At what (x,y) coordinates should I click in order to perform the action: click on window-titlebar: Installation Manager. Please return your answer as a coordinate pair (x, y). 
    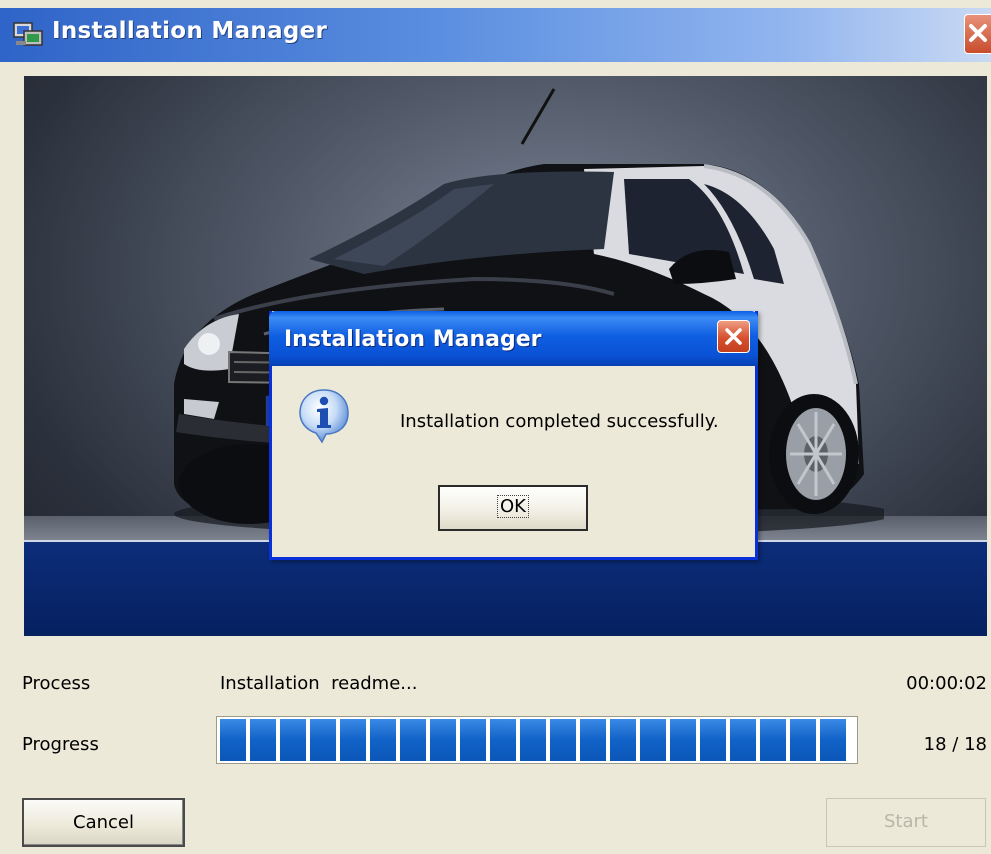
    Looking at the image, I should click on (495, 35).